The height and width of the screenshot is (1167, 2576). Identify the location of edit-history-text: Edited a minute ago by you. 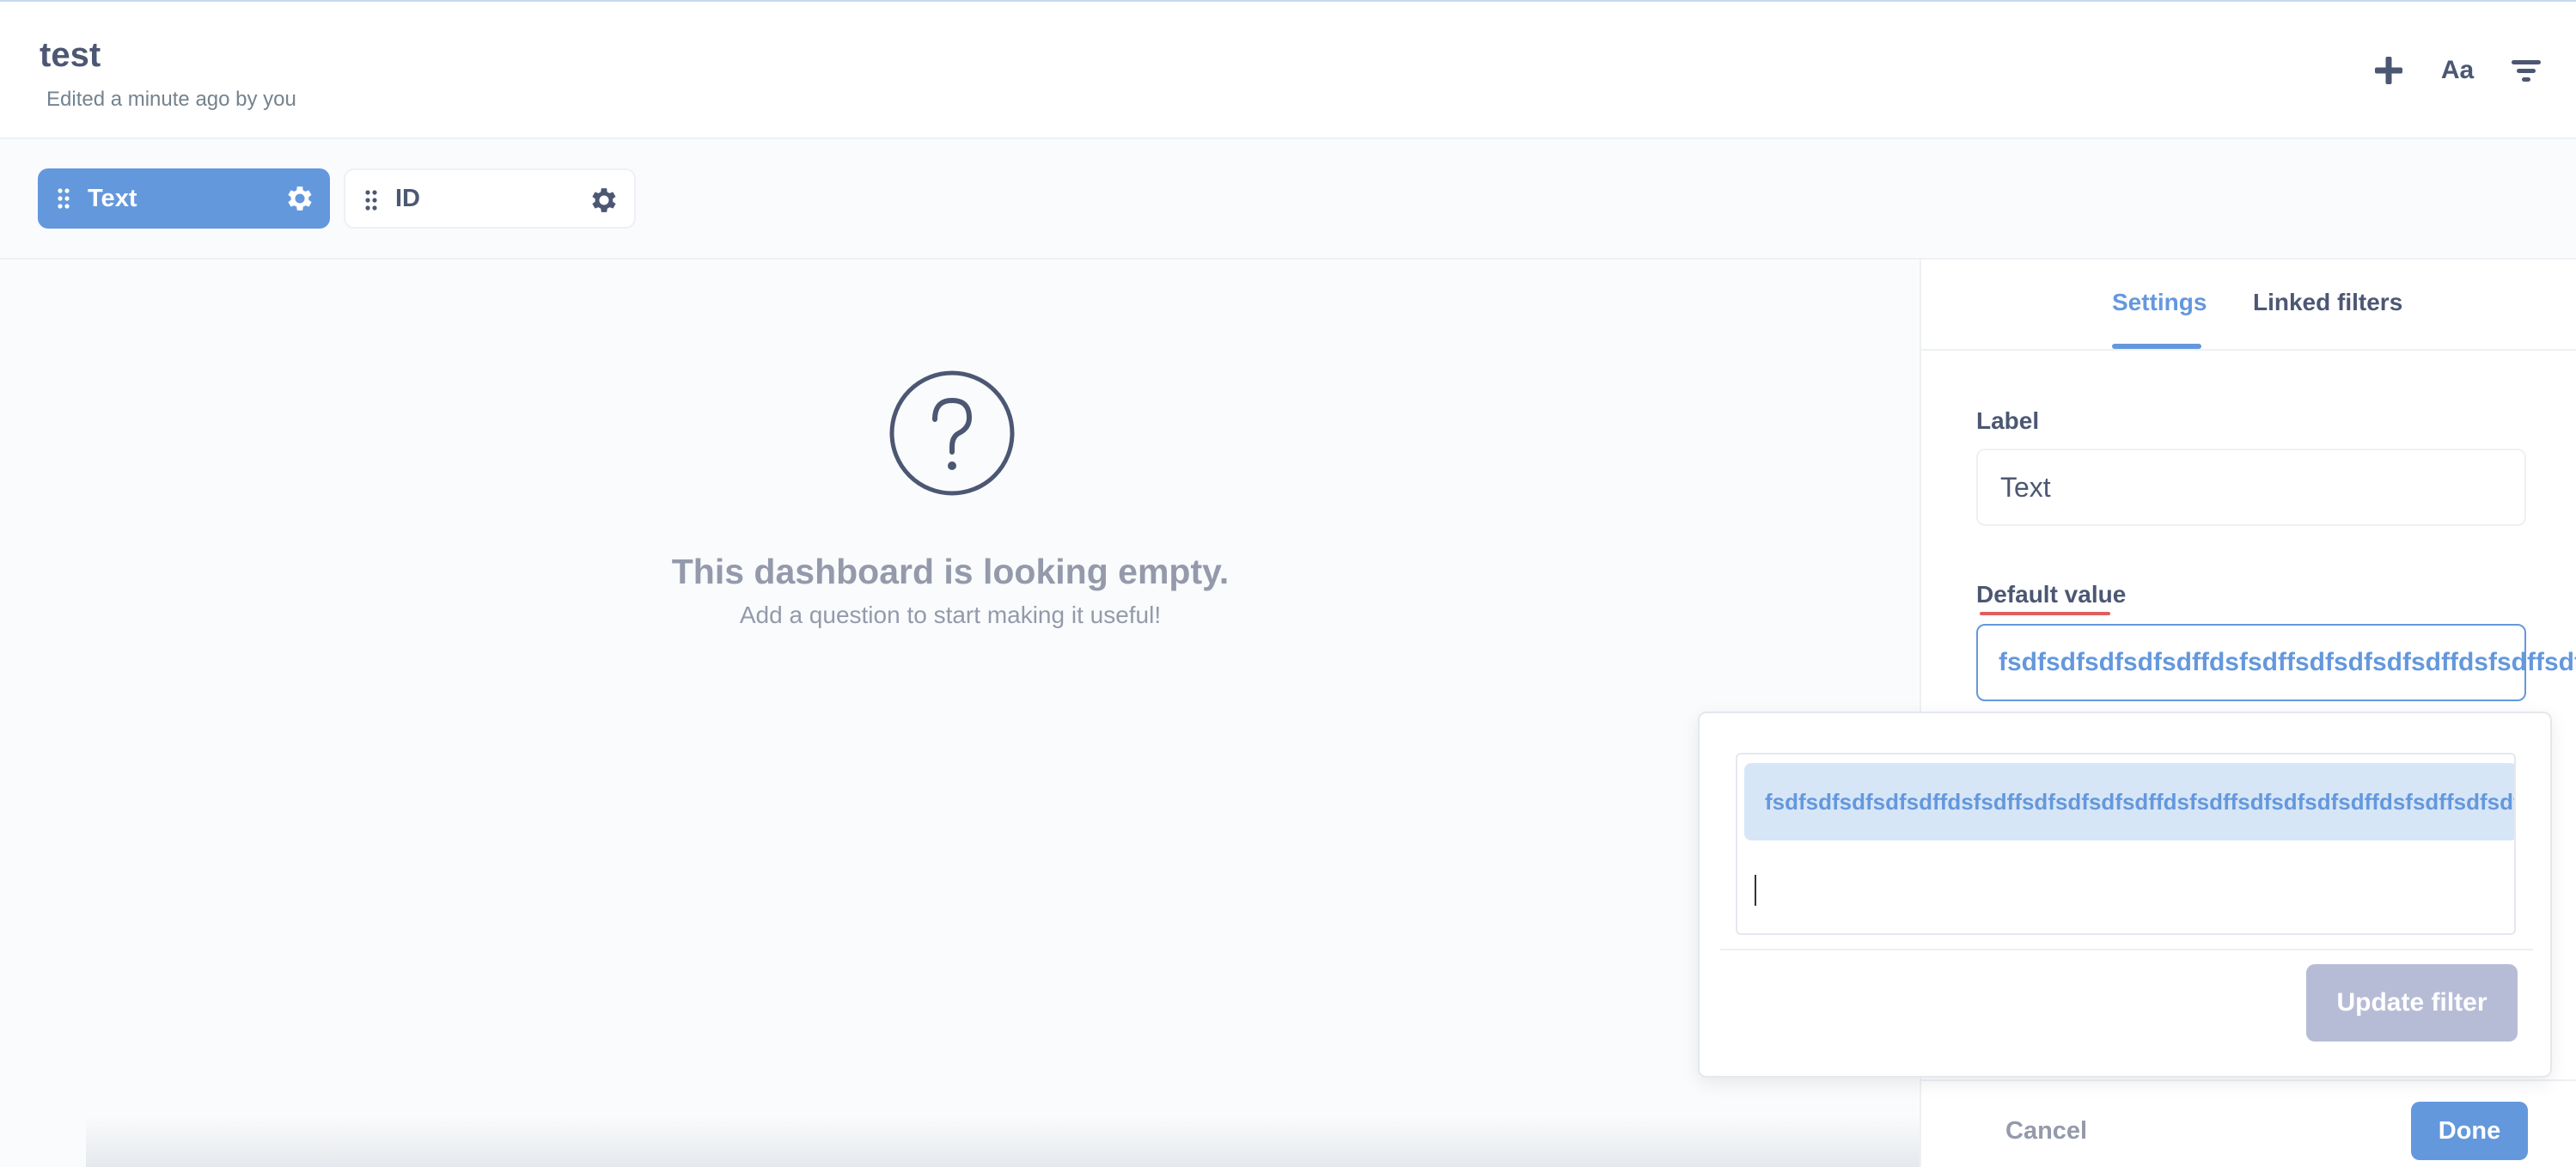
(171, 100).